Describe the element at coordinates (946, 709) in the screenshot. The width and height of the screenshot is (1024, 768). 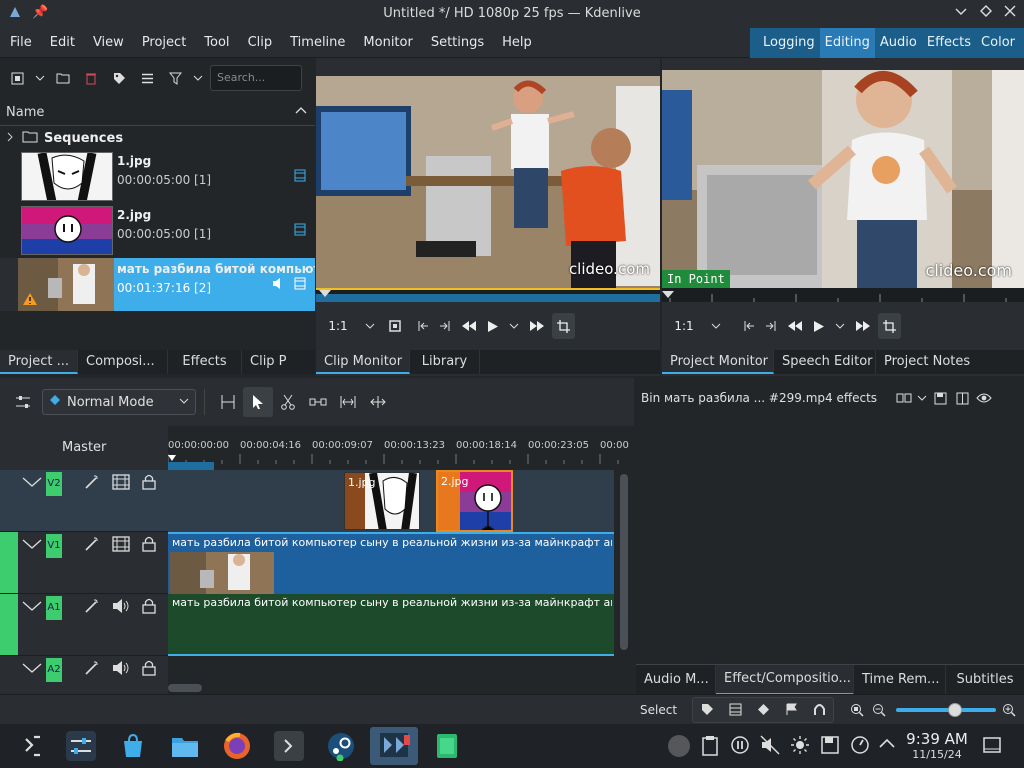
I see `zoom-slider` at that location.